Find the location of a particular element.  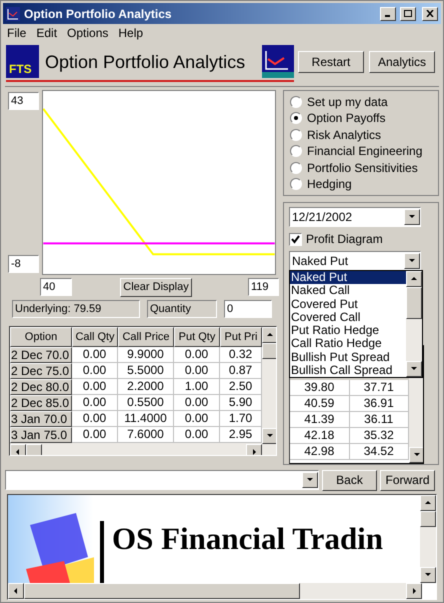

checkbox-label: Profit Diagram is located at coordinates (344, 239).